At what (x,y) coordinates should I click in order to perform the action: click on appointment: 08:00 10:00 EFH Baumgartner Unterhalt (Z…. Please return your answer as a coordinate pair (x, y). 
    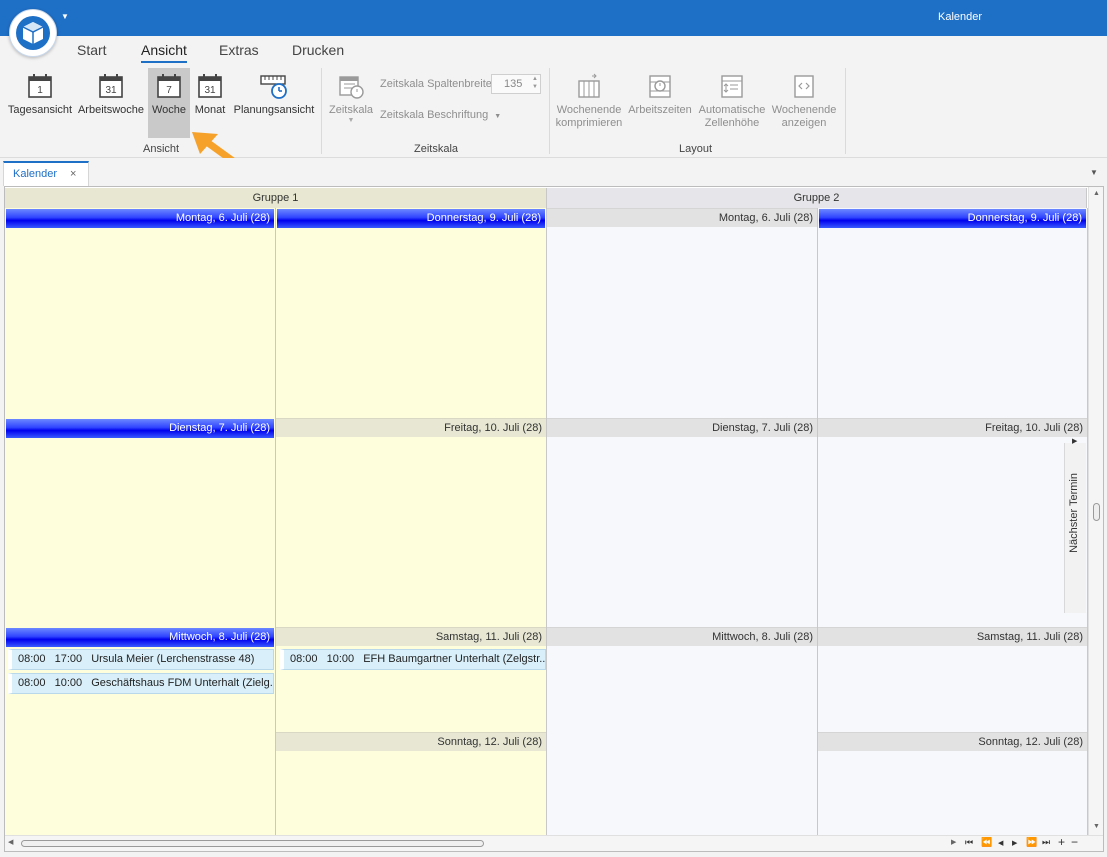
    Looking at the image, I should click on (413, 659).